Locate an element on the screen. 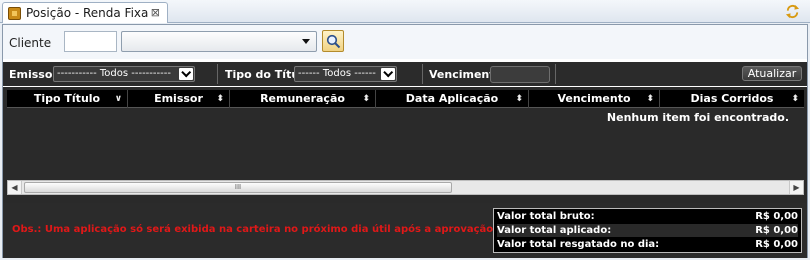 The width and height of the screenshot is (810, 260). column-label: Remuneração is located at coordinates (302, 98).